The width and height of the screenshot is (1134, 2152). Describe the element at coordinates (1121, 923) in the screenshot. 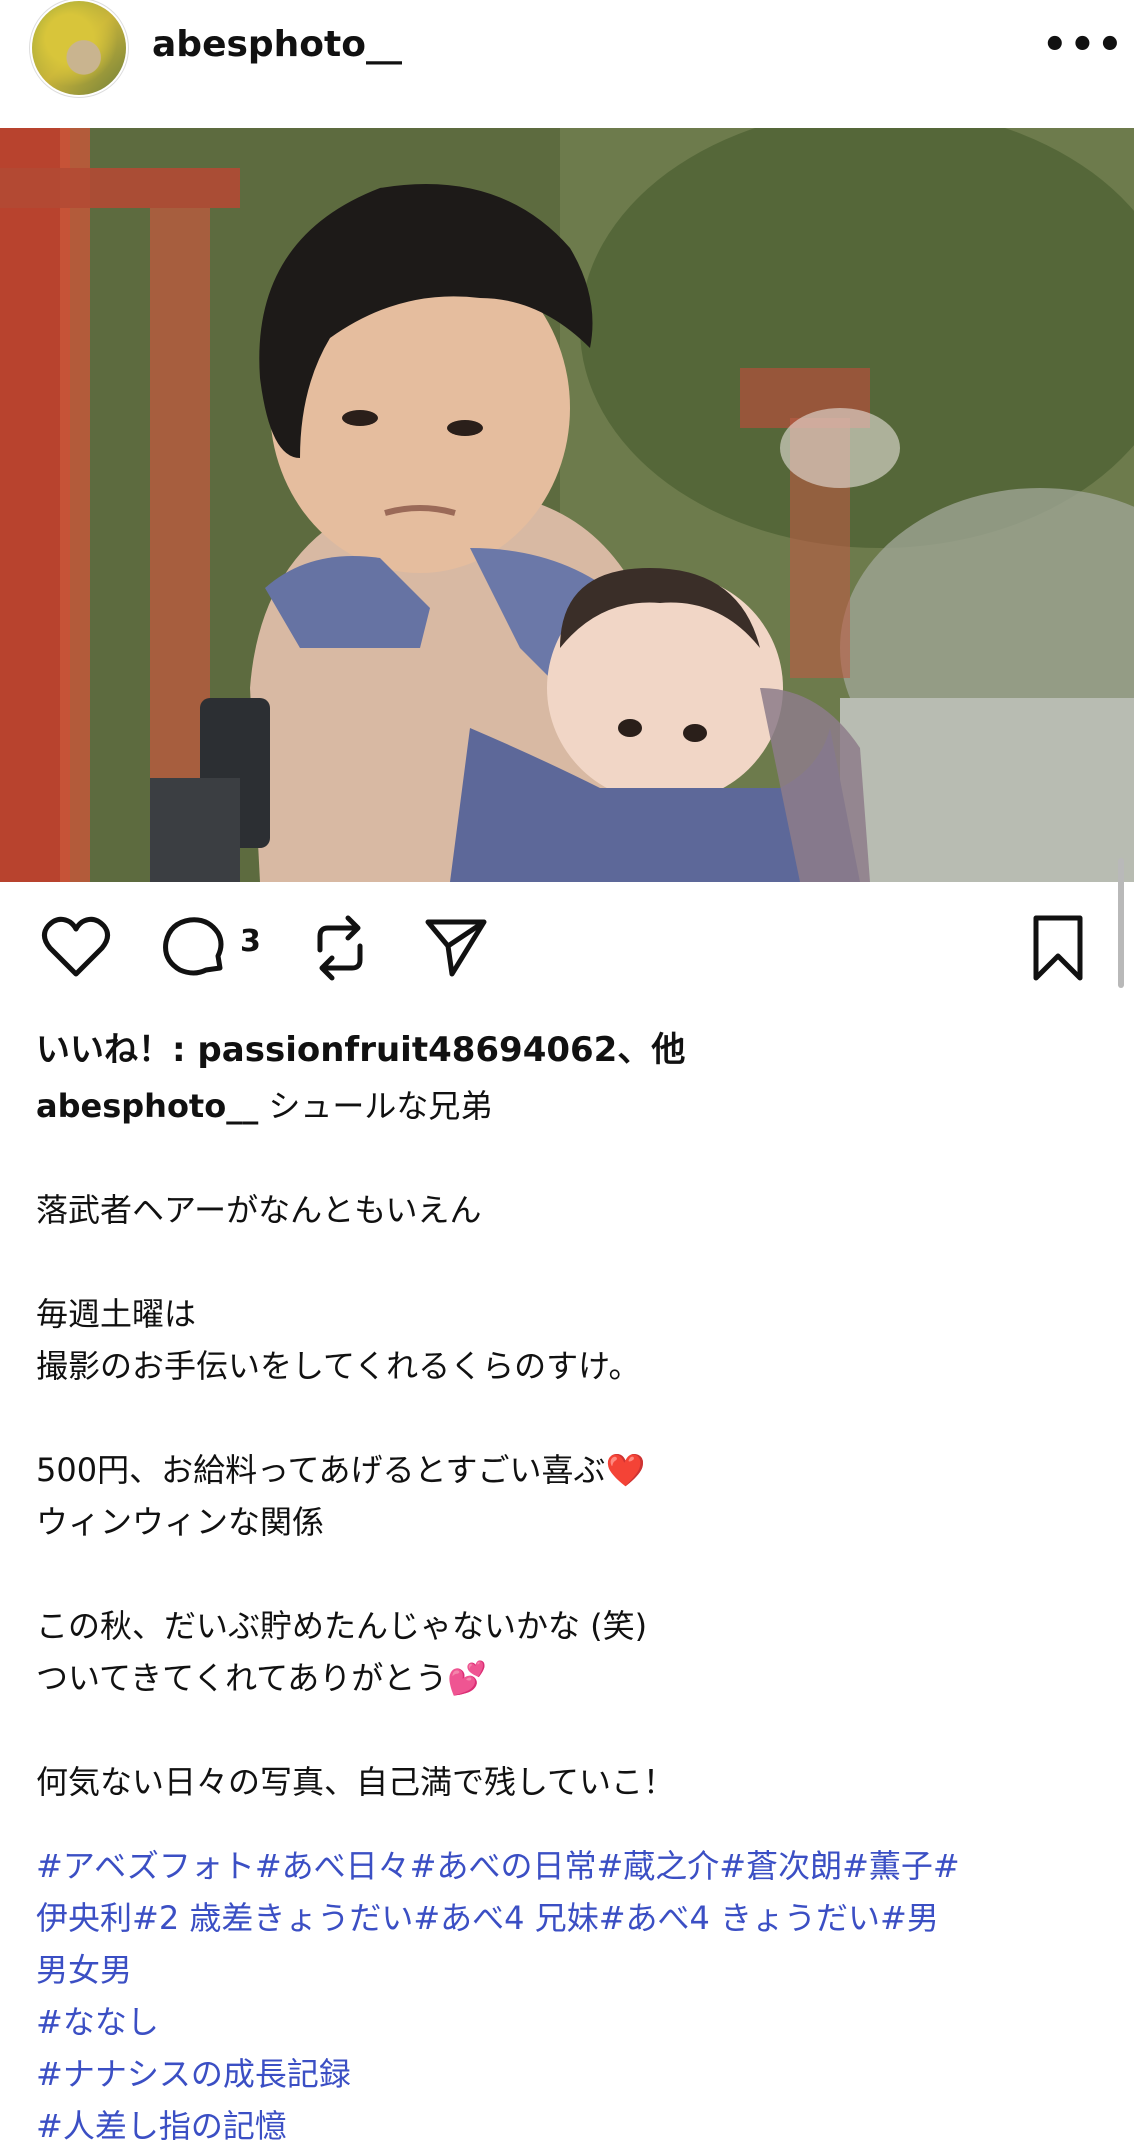

I see `scrollbar` at that location.